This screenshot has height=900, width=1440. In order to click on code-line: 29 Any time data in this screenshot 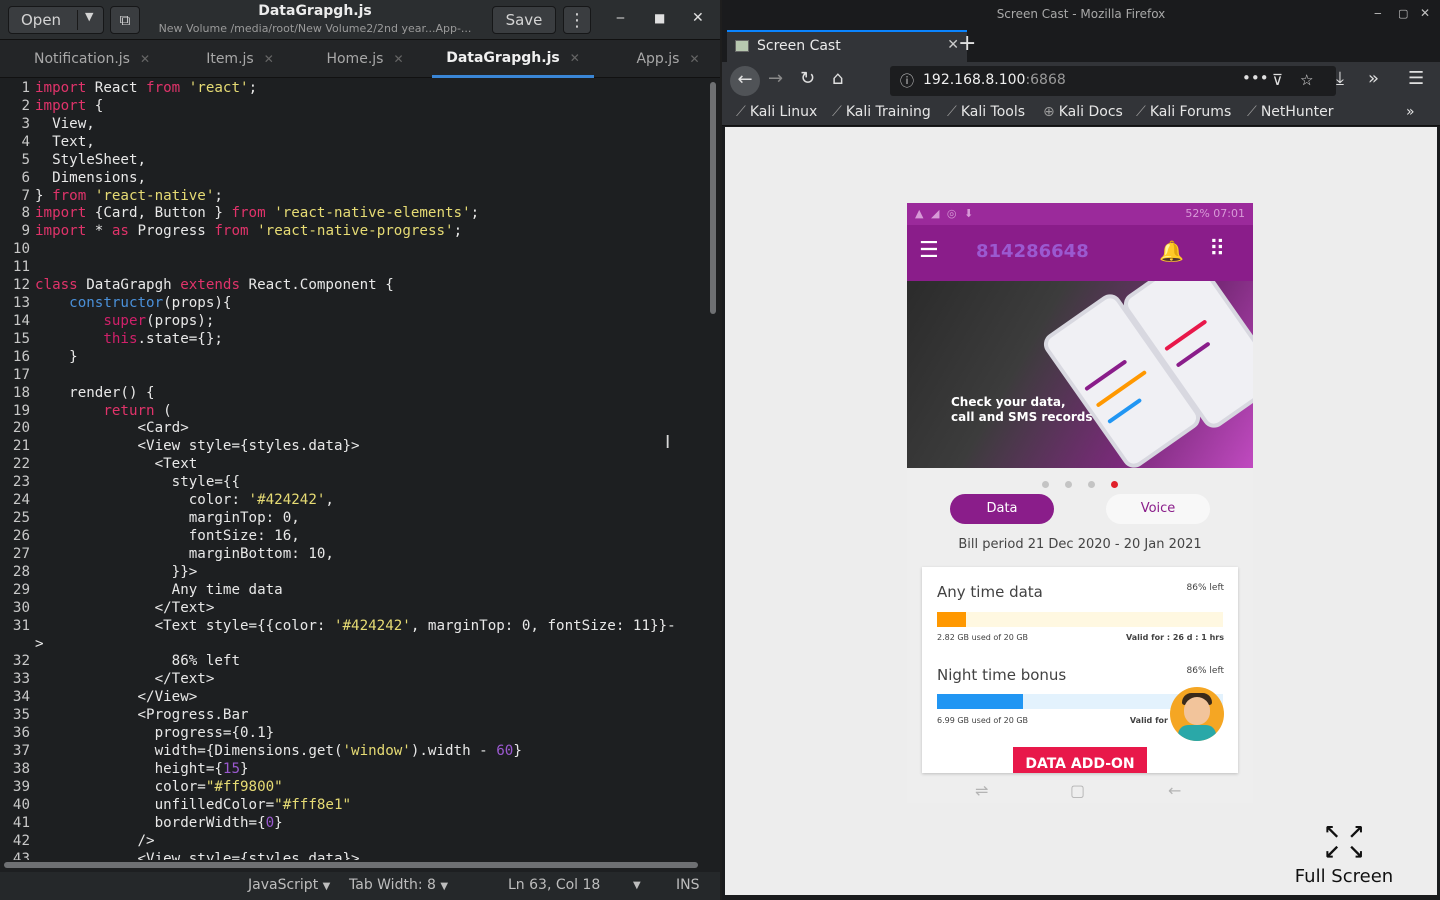, I will do `click(353, 590)`.